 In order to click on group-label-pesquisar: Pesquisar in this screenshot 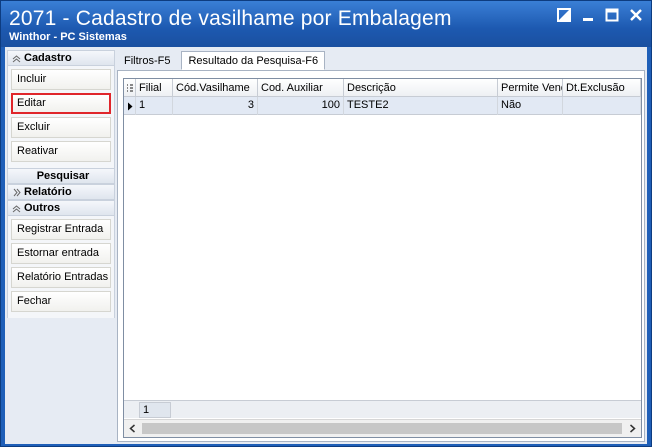, I will do `click(63, 176)`.